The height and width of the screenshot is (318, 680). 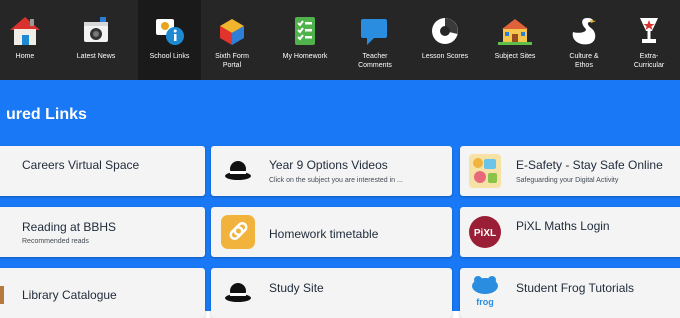 I want to click on nav-item-latest-news: Latest News, so click(x=96, y=40).